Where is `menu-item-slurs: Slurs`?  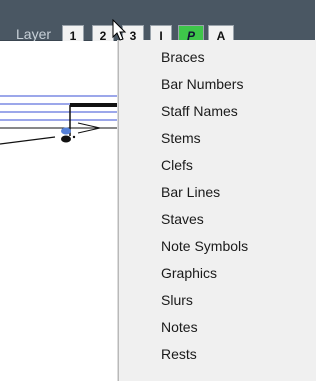
menu-item-slurs: Slurs is located at coordinates (217, 300).